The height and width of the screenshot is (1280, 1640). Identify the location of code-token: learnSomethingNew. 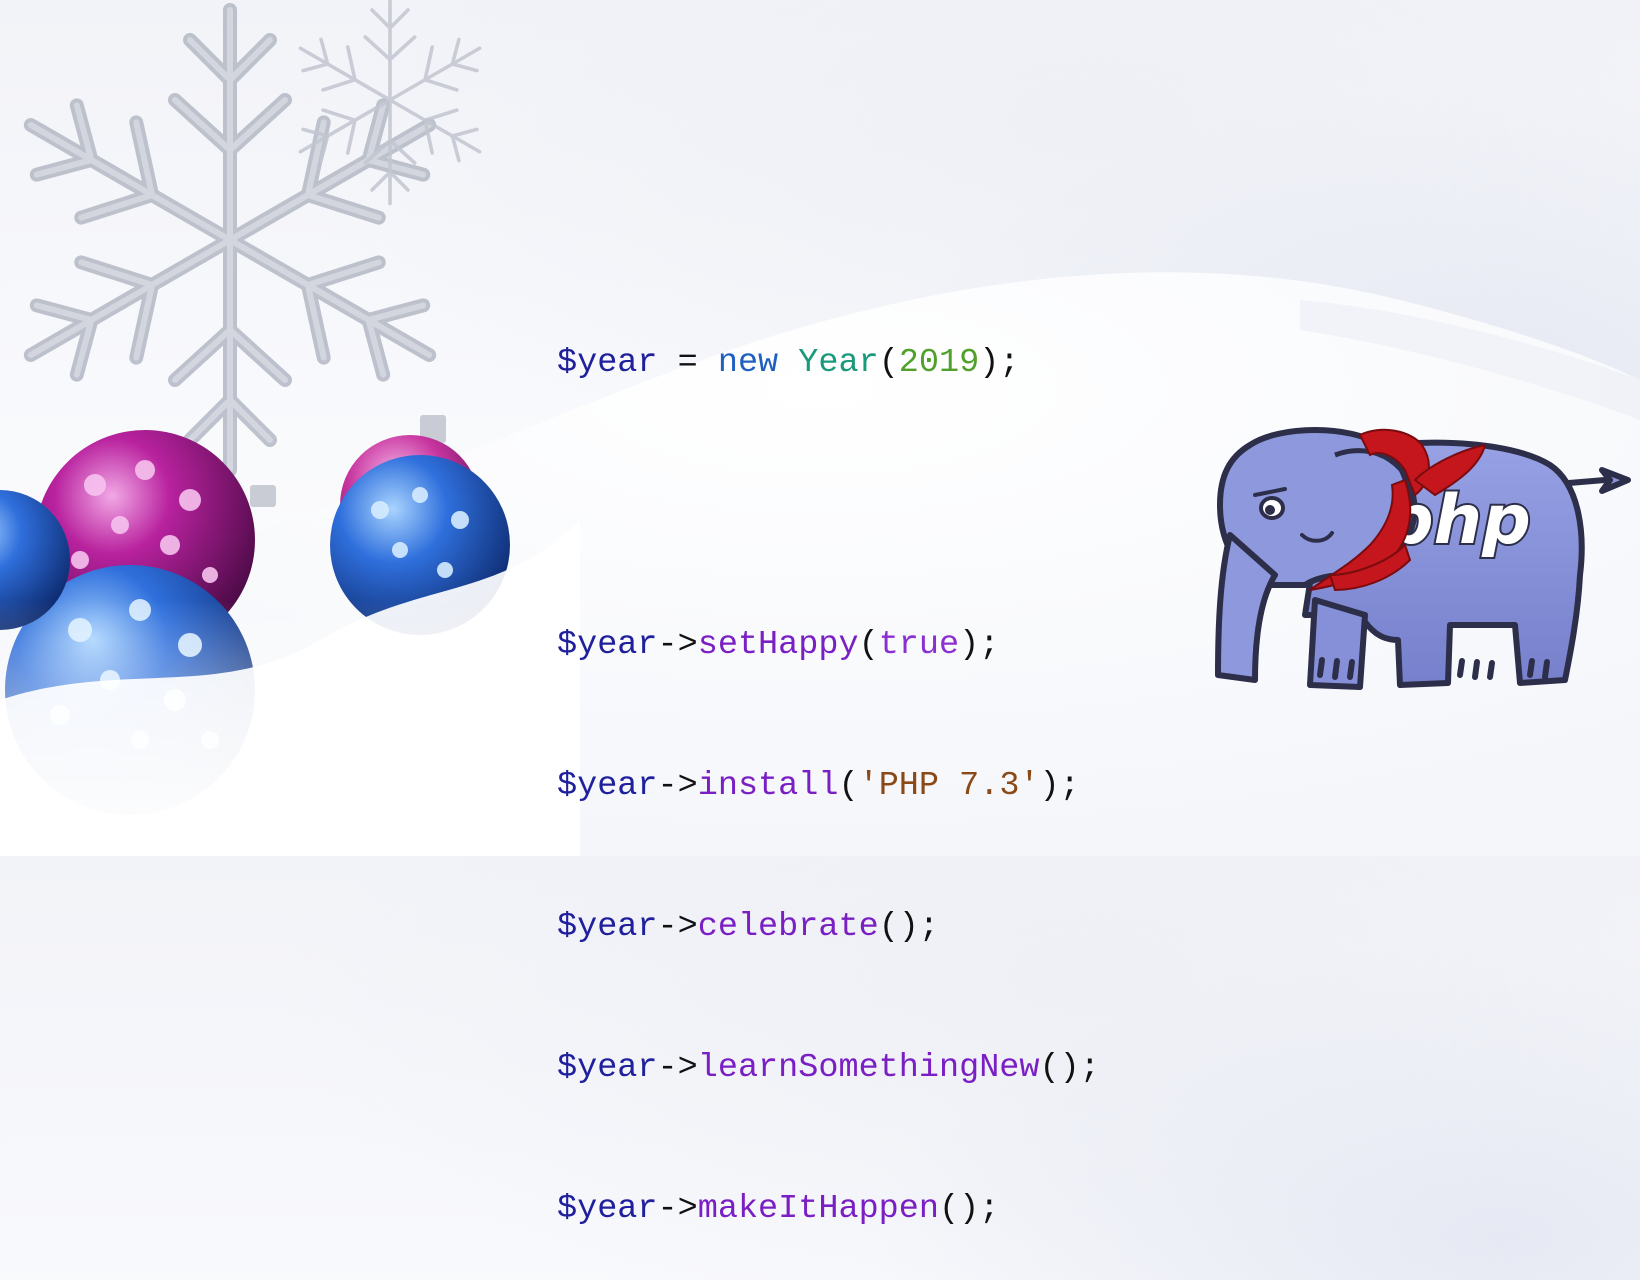
(868, 1068).